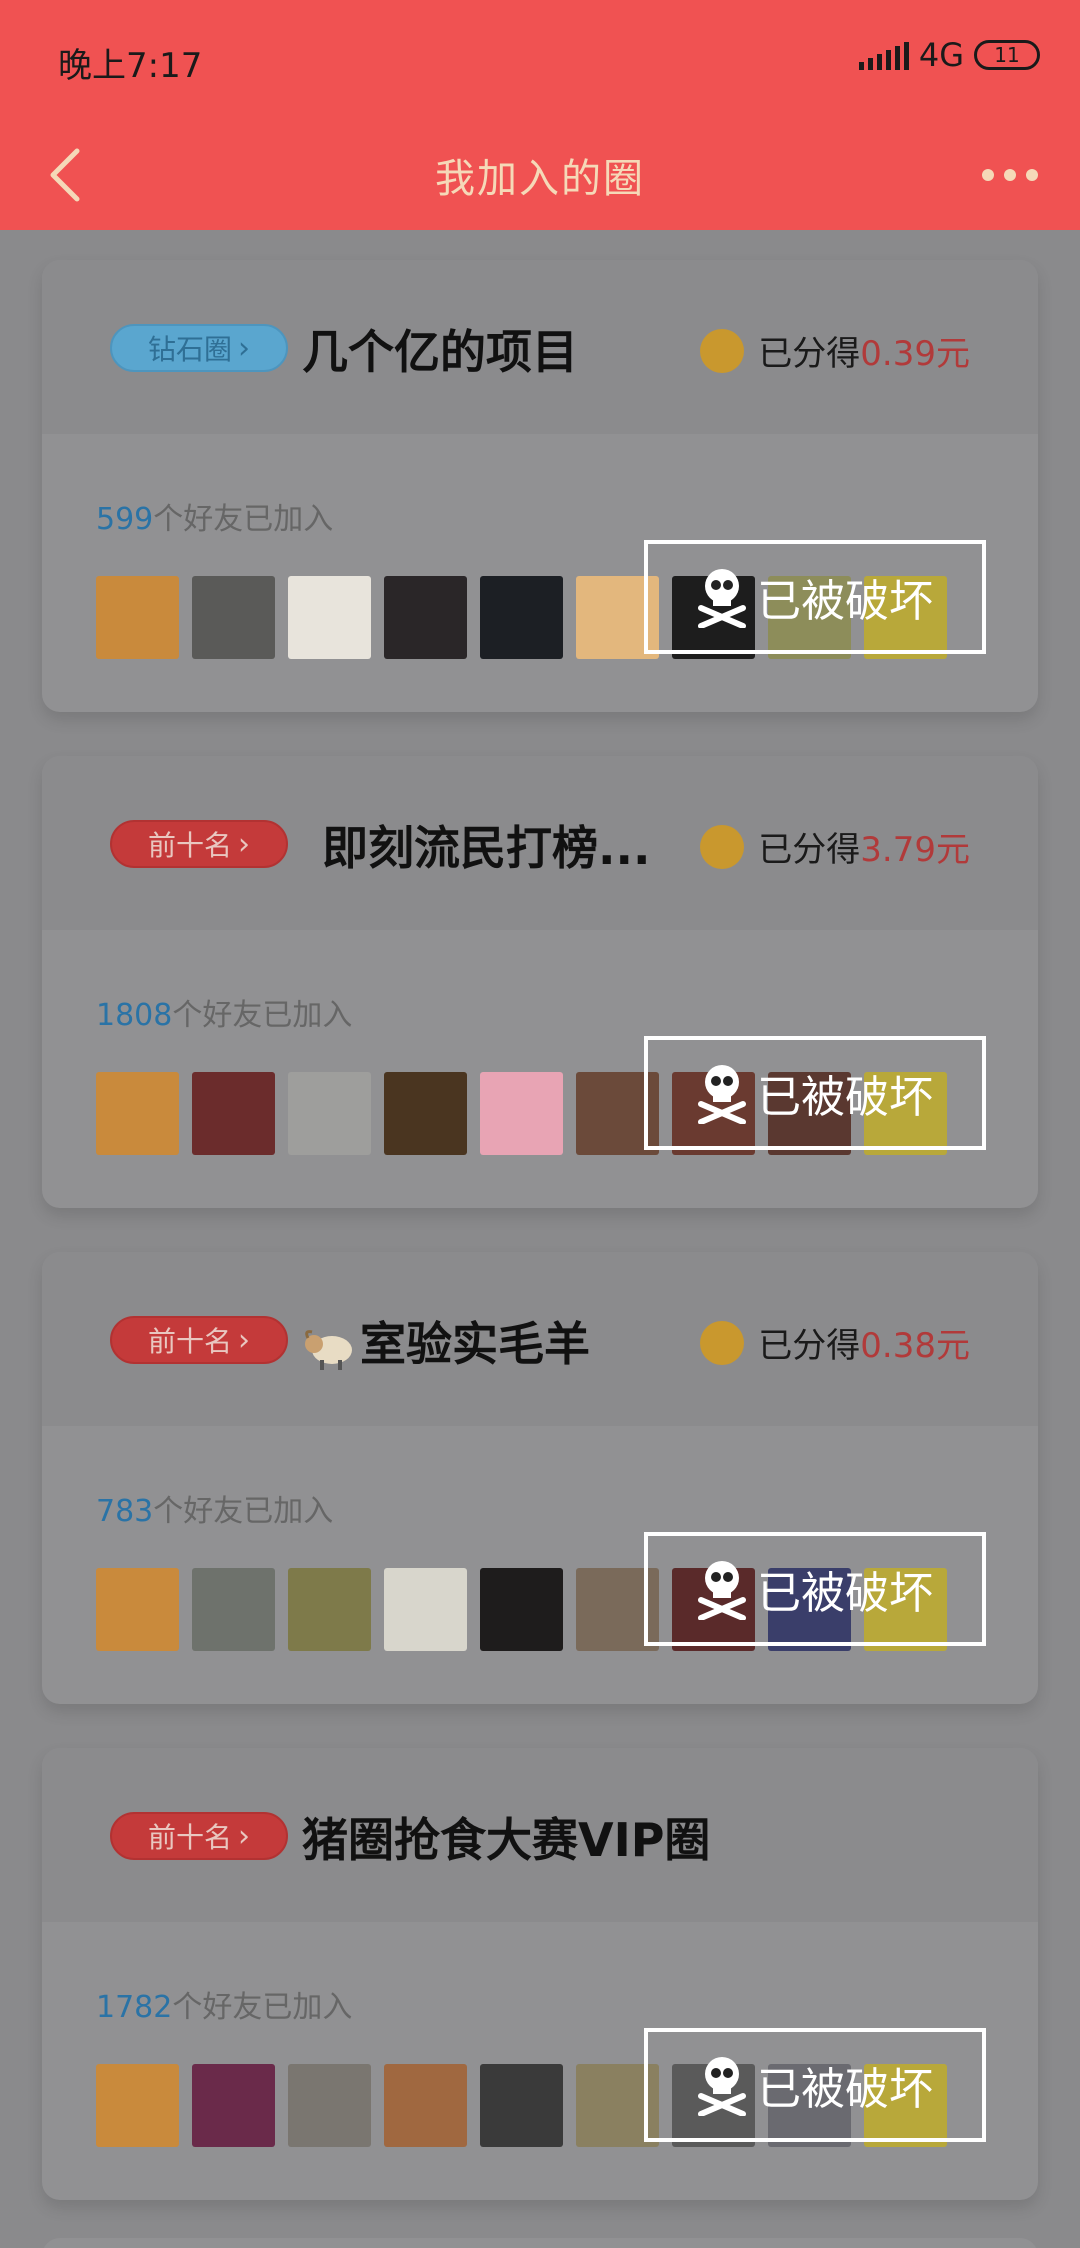  I want to click on battery-icon: 11, so click(1007, 55).